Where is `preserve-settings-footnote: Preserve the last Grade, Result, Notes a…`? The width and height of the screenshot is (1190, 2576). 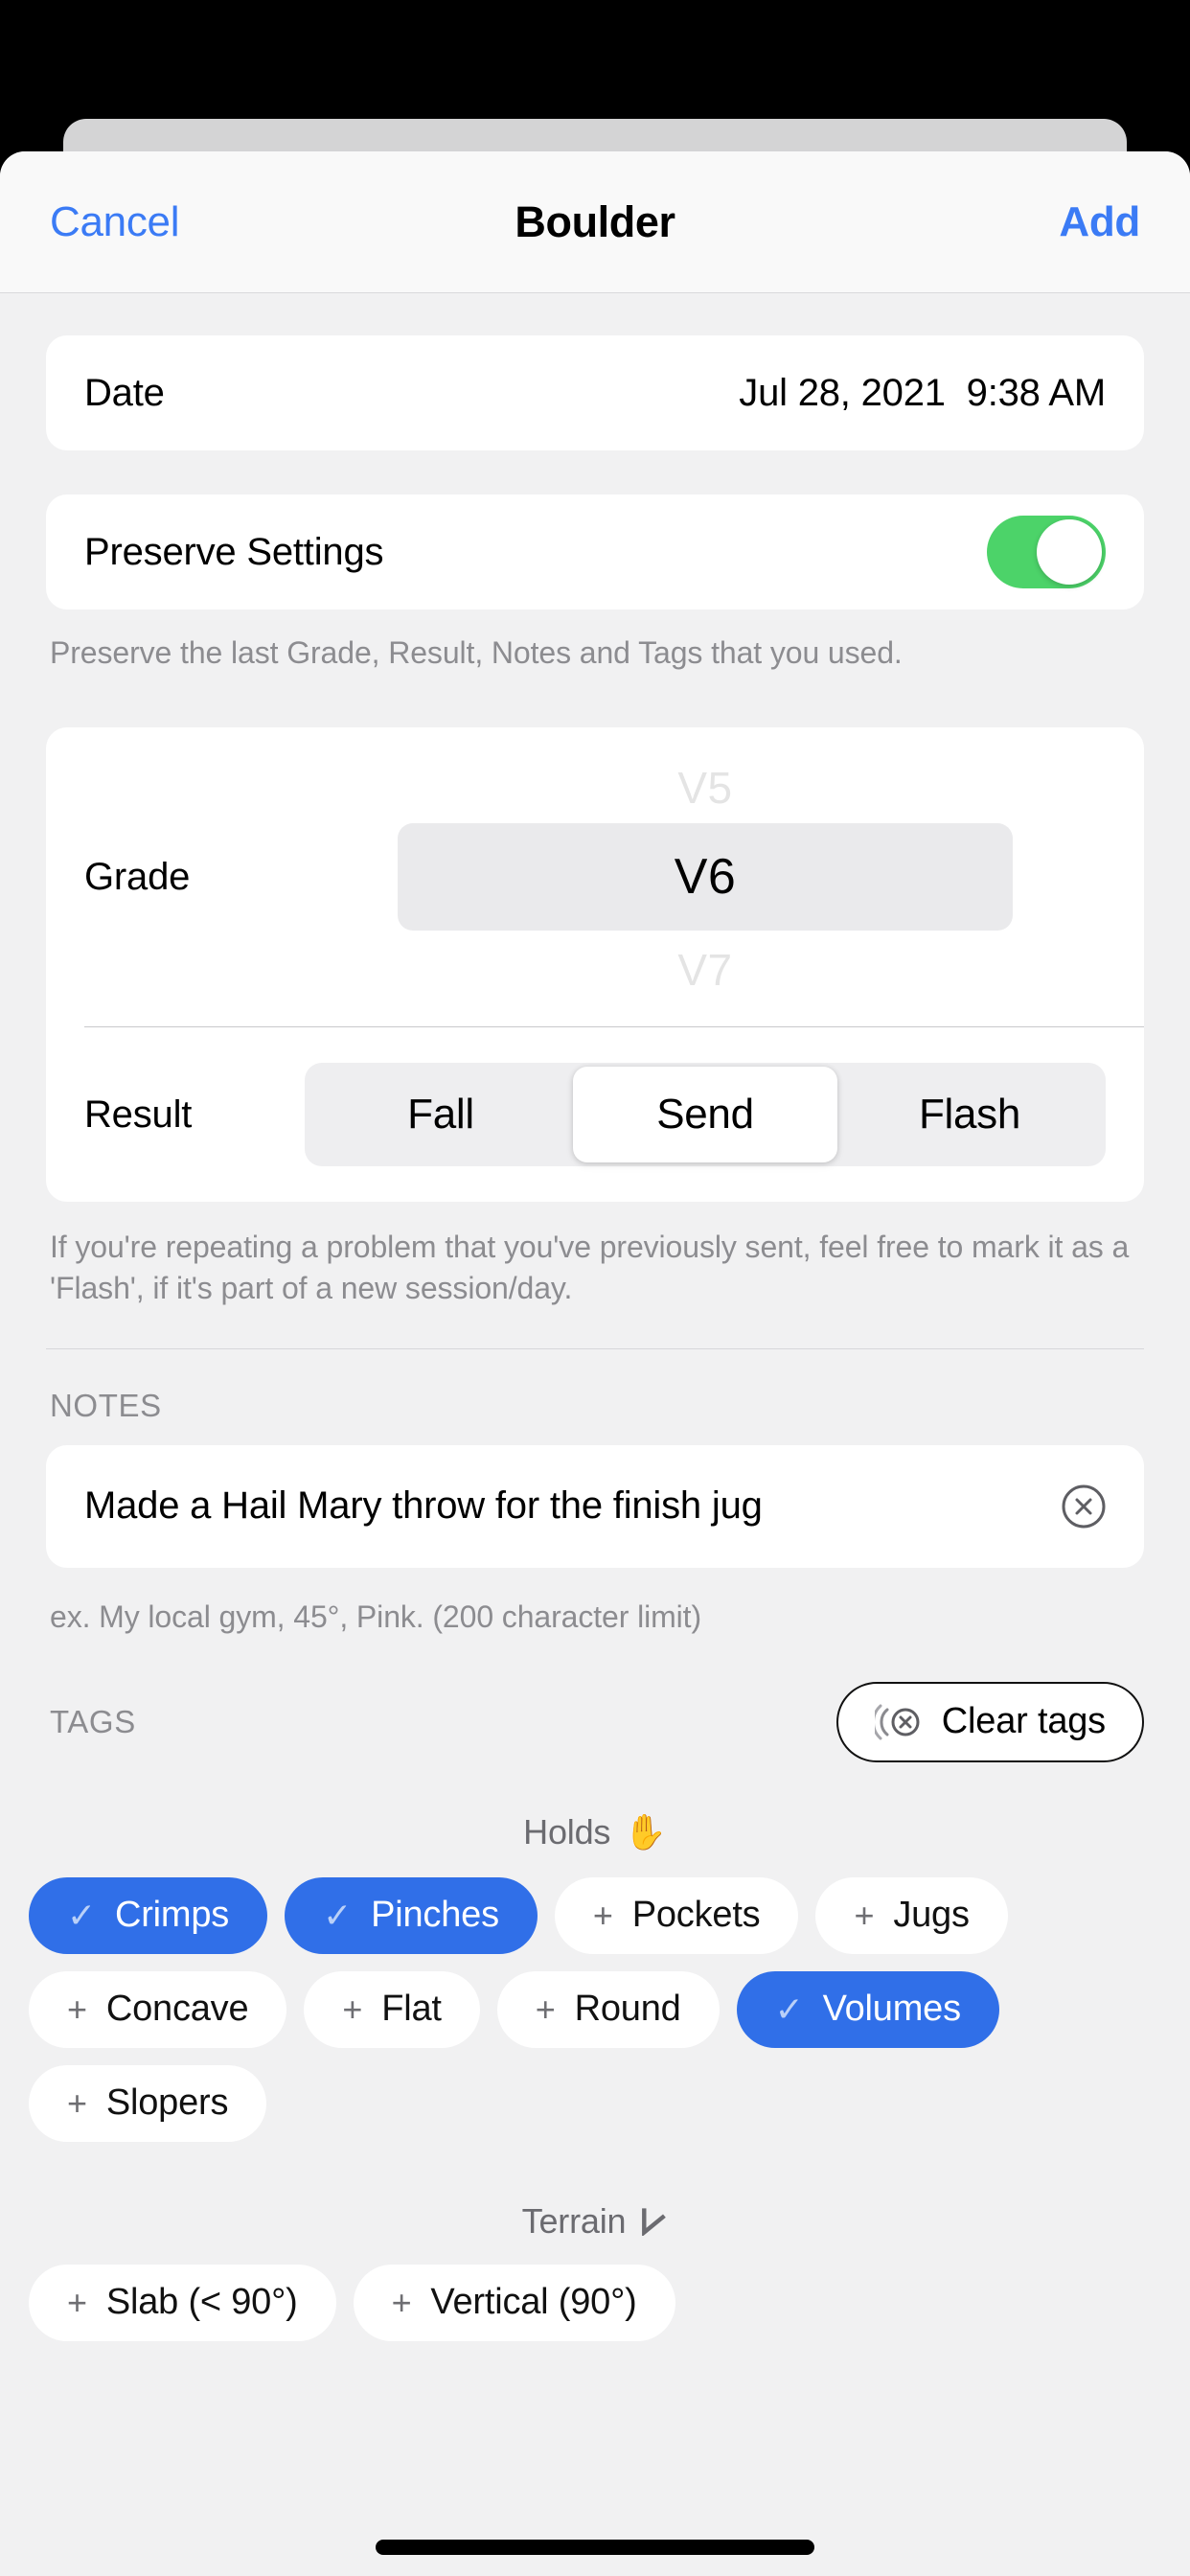 preserve-settings-footnote: Preserve the last Grade, Result, Notes a… is located at coordinates (476, 652).